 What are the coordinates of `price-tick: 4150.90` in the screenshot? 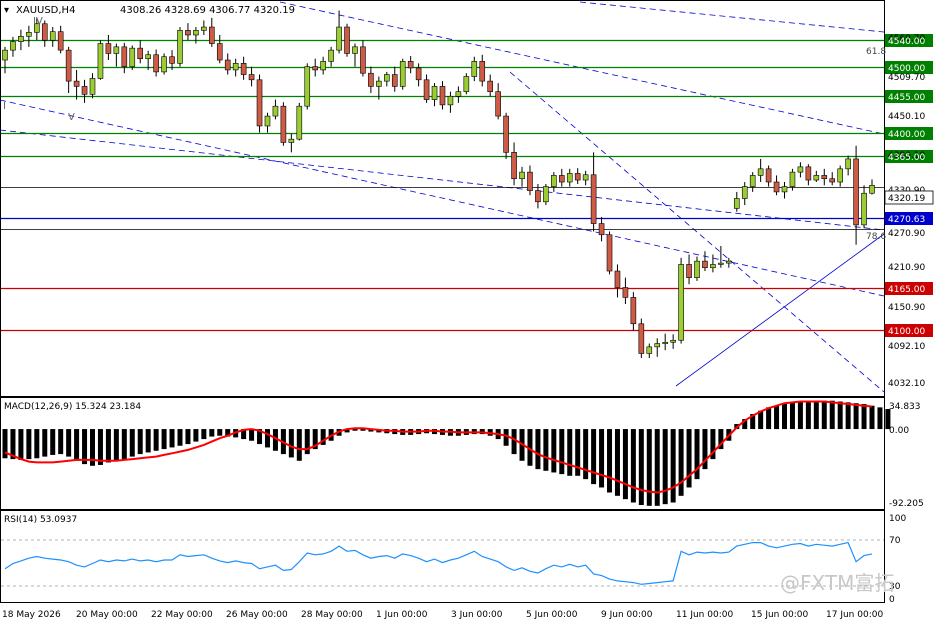 It's located at (906, 308).